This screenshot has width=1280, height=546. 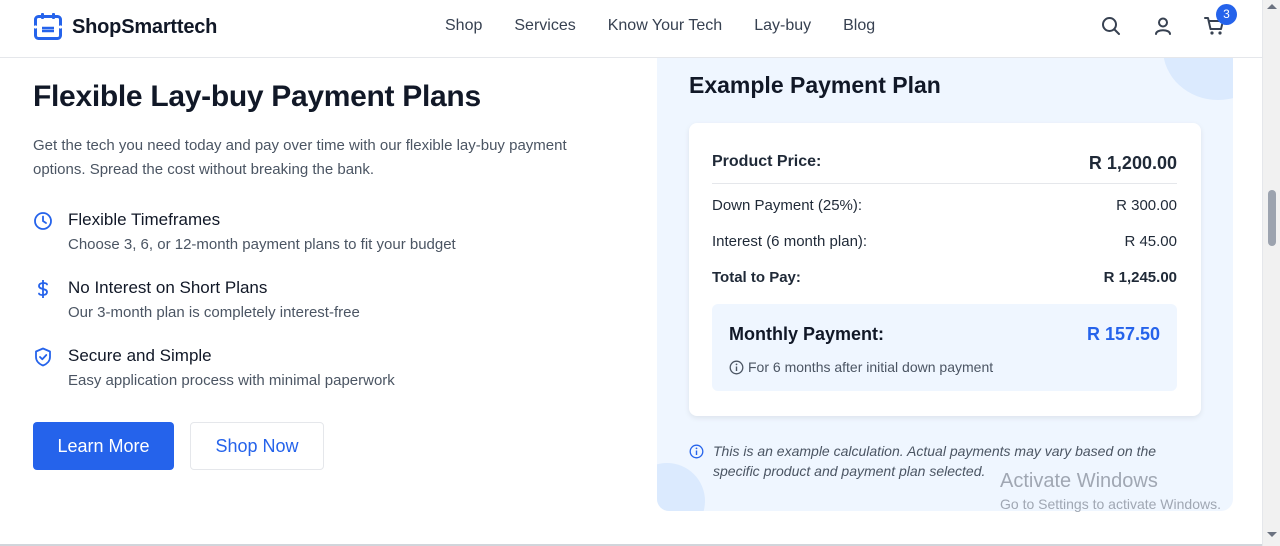 I want to click on clock-icon, so click(x=43, y=221).